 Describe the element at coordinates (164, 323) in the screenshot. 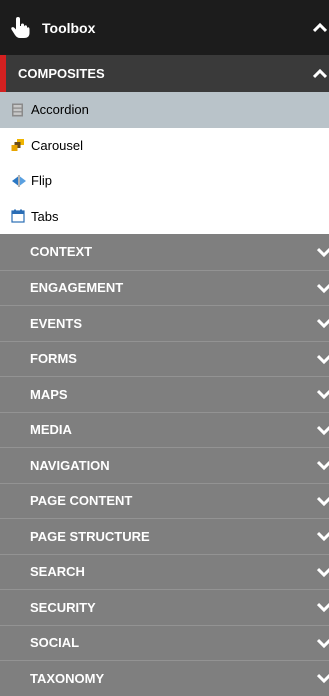

I see `section-events: EVENTS` at that location.